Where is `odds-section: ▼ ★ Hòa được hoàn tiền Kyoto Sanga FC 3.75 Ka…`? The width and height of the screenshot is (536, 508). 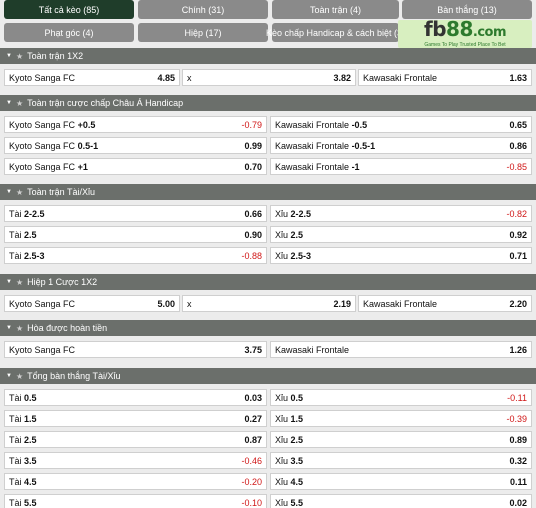
odds-section: ▼ ★ Hòa được hoàn tiền Kyoto Sanga FC 3.75 Ka… is located at coordinates (268, 339).